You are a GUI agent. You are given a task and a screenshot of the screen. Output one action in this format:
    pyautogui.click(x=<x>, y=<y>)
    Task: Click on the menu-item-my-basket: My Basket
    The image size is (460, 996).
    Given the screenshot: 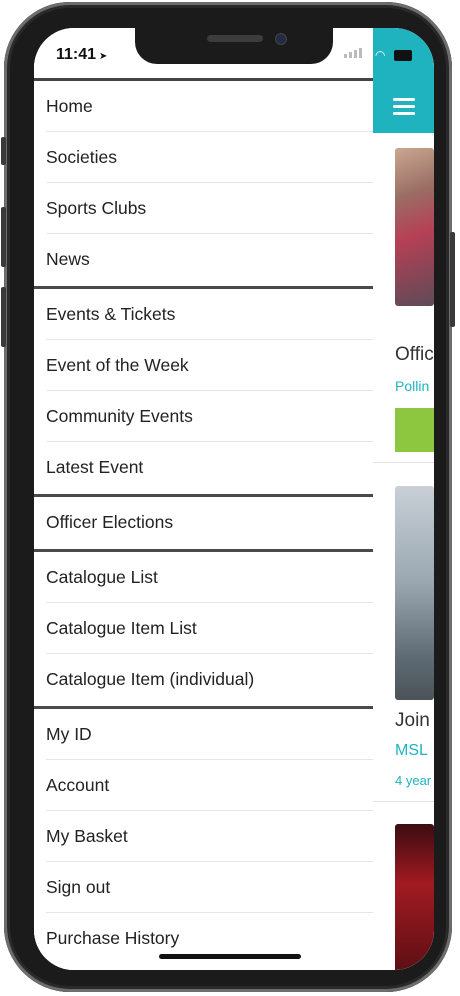 What is the action you would take?
    pyautogui.click(x=209, y=836)
    